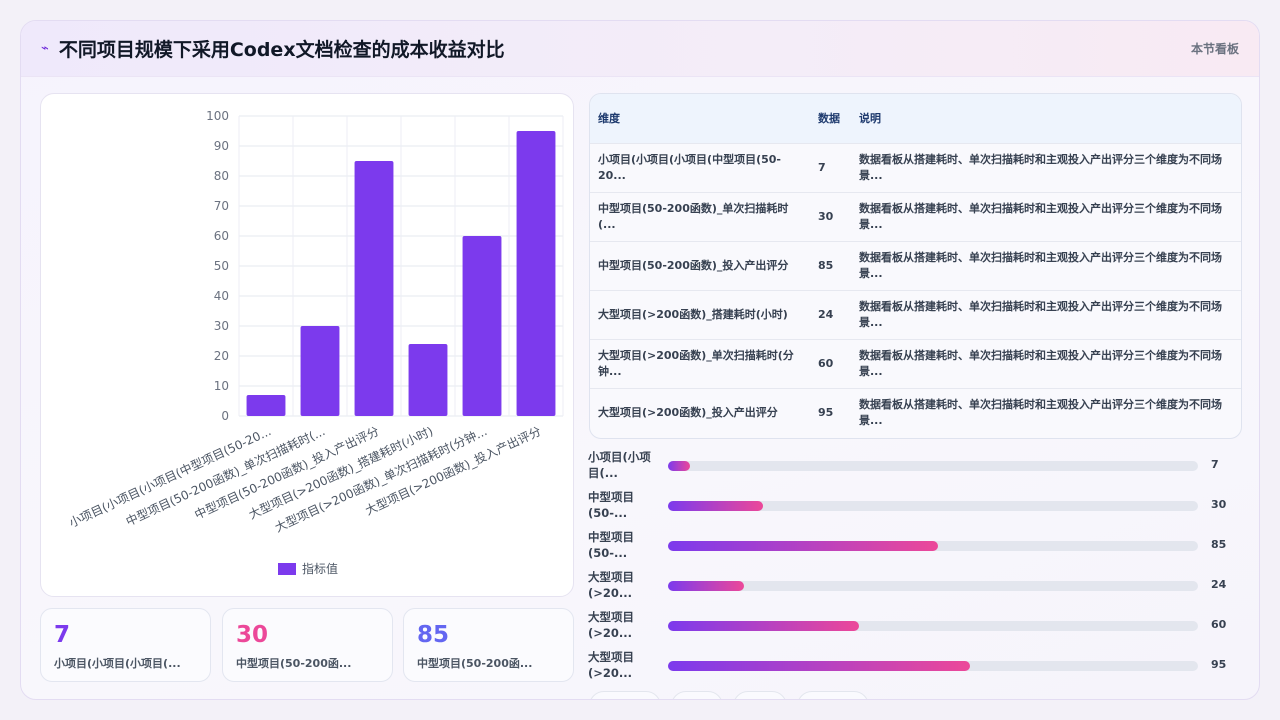 This screenshot has width=1280, height=720. Describe the element at coordinates (221, 266) in the screenshot. I see `y-tick-label: 50` at that location.